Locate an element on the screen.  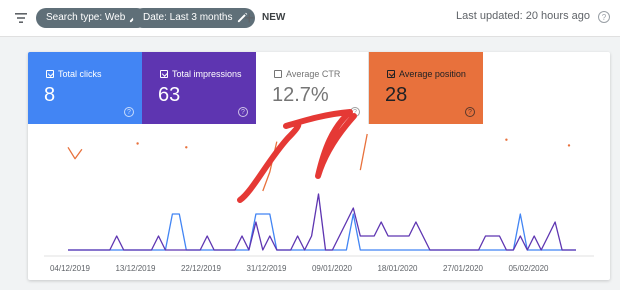
new-filter-button: + NEW is located at coordinates (264, 18).